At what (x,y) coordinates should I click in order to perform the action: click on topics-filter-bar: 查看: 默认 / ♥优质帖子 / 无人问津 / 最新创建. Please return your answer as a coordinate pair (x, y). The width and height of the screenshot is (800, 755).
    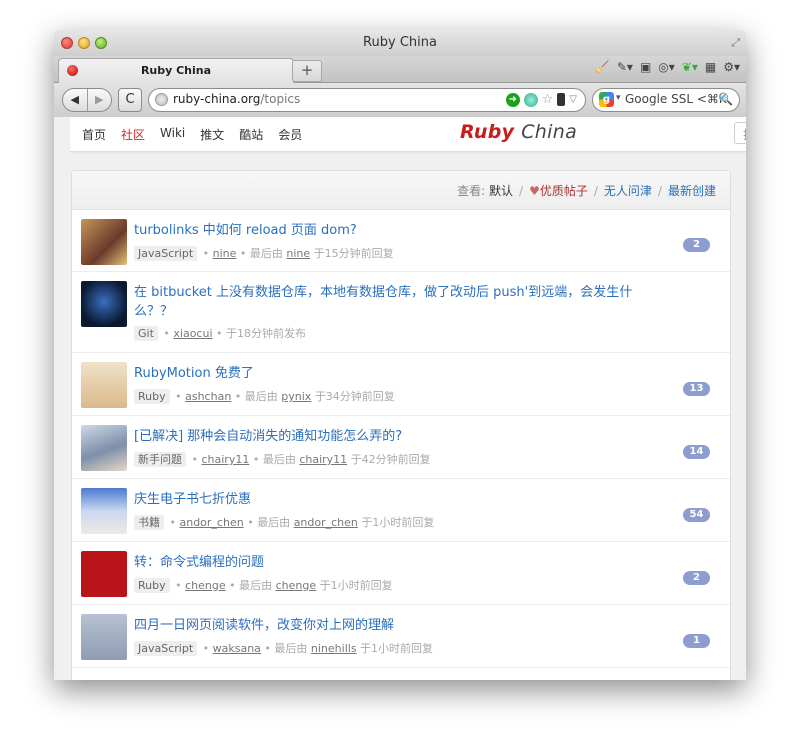
    Looking at the image, I should click on (401, 190).